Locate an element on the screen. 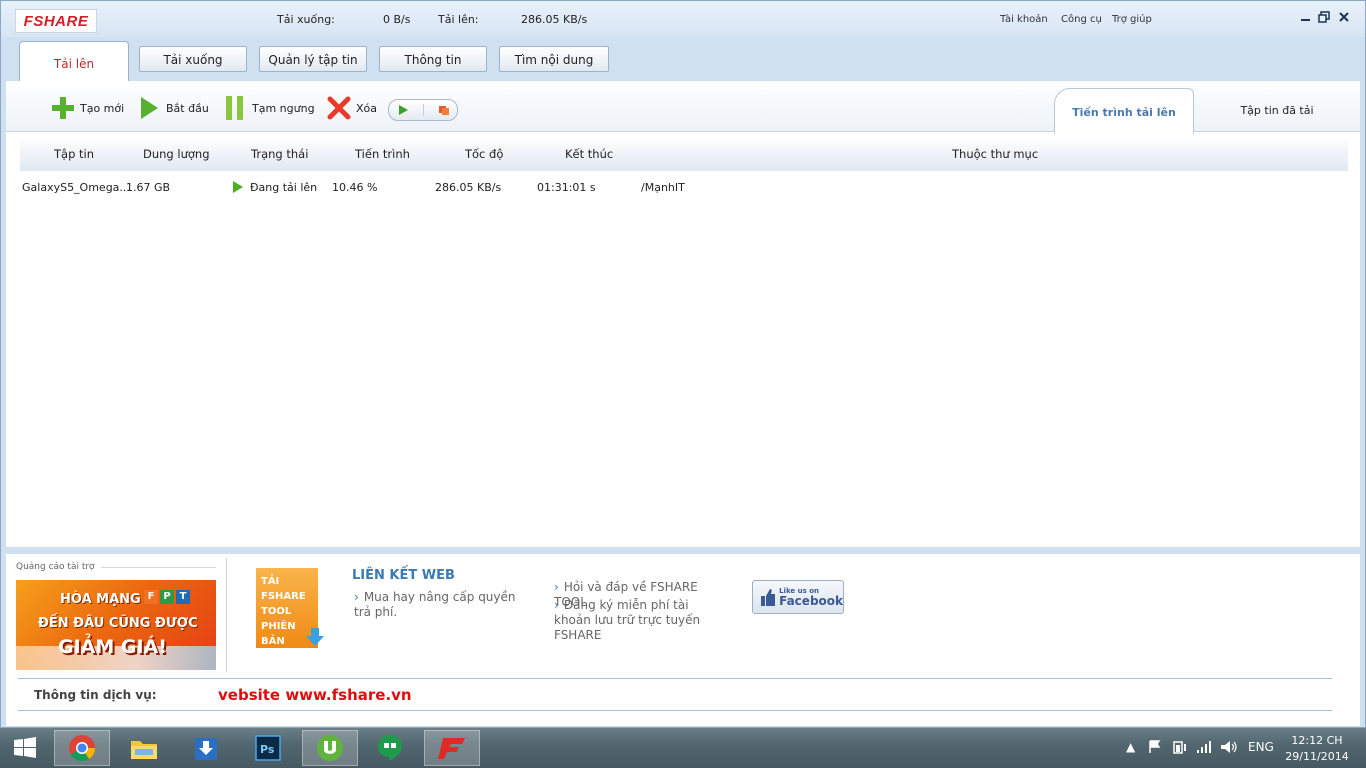  photoshop-icon: Ps is located at coordinates (268, 748).